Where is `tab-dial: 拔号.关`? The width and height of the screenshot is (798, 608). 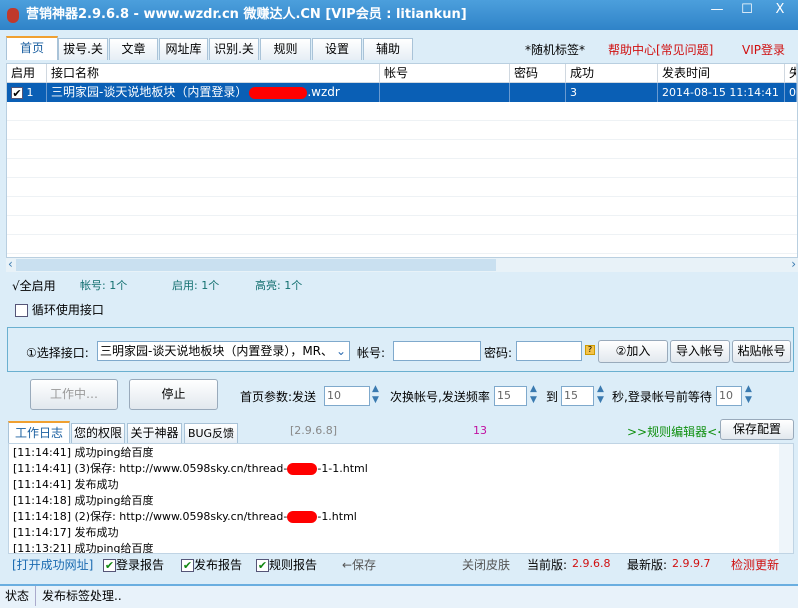 tab-dial: 拔号.关 is located at coordinates (83, 49).